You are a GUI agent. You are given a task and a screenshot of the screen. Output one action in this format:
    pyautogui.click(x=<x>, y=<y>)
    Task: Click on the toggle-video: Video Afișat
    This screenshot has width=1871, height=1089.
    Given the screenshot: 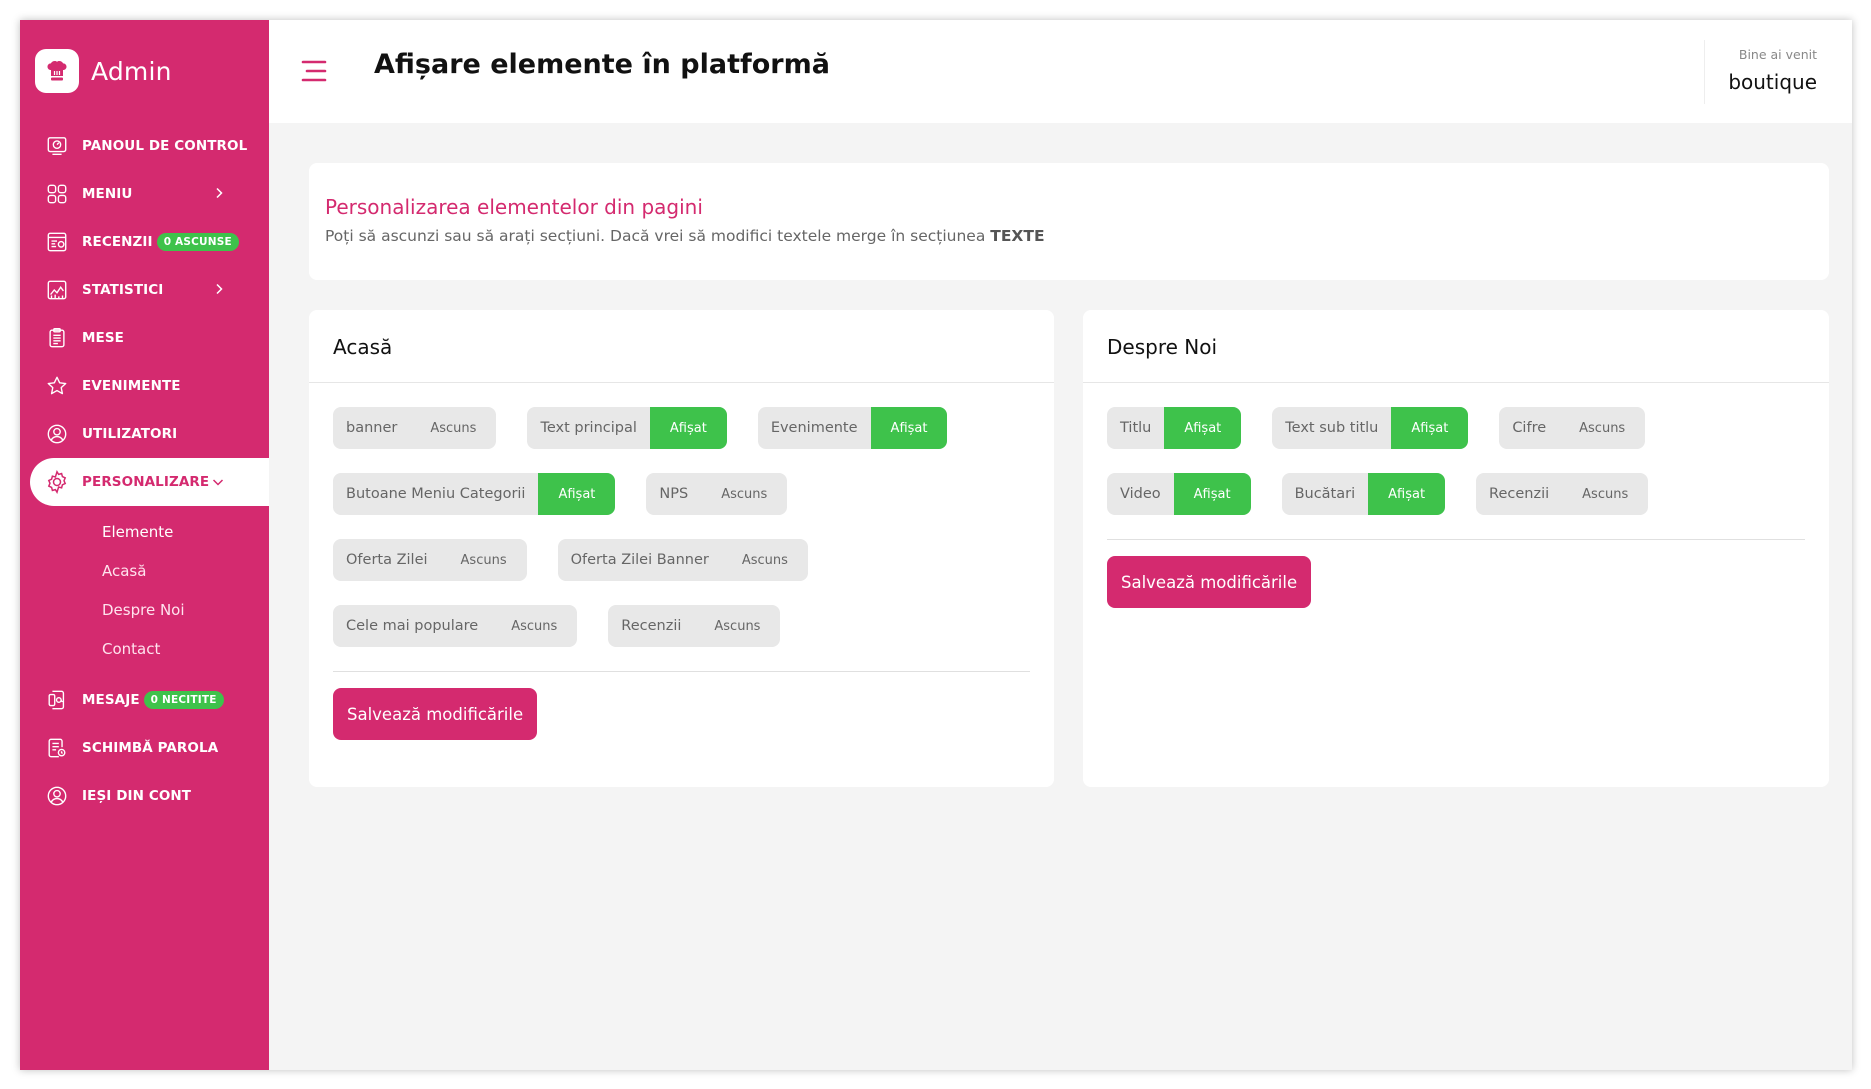 What is the action you would take?
    pyautogui.click(x=1179, y=494)
    